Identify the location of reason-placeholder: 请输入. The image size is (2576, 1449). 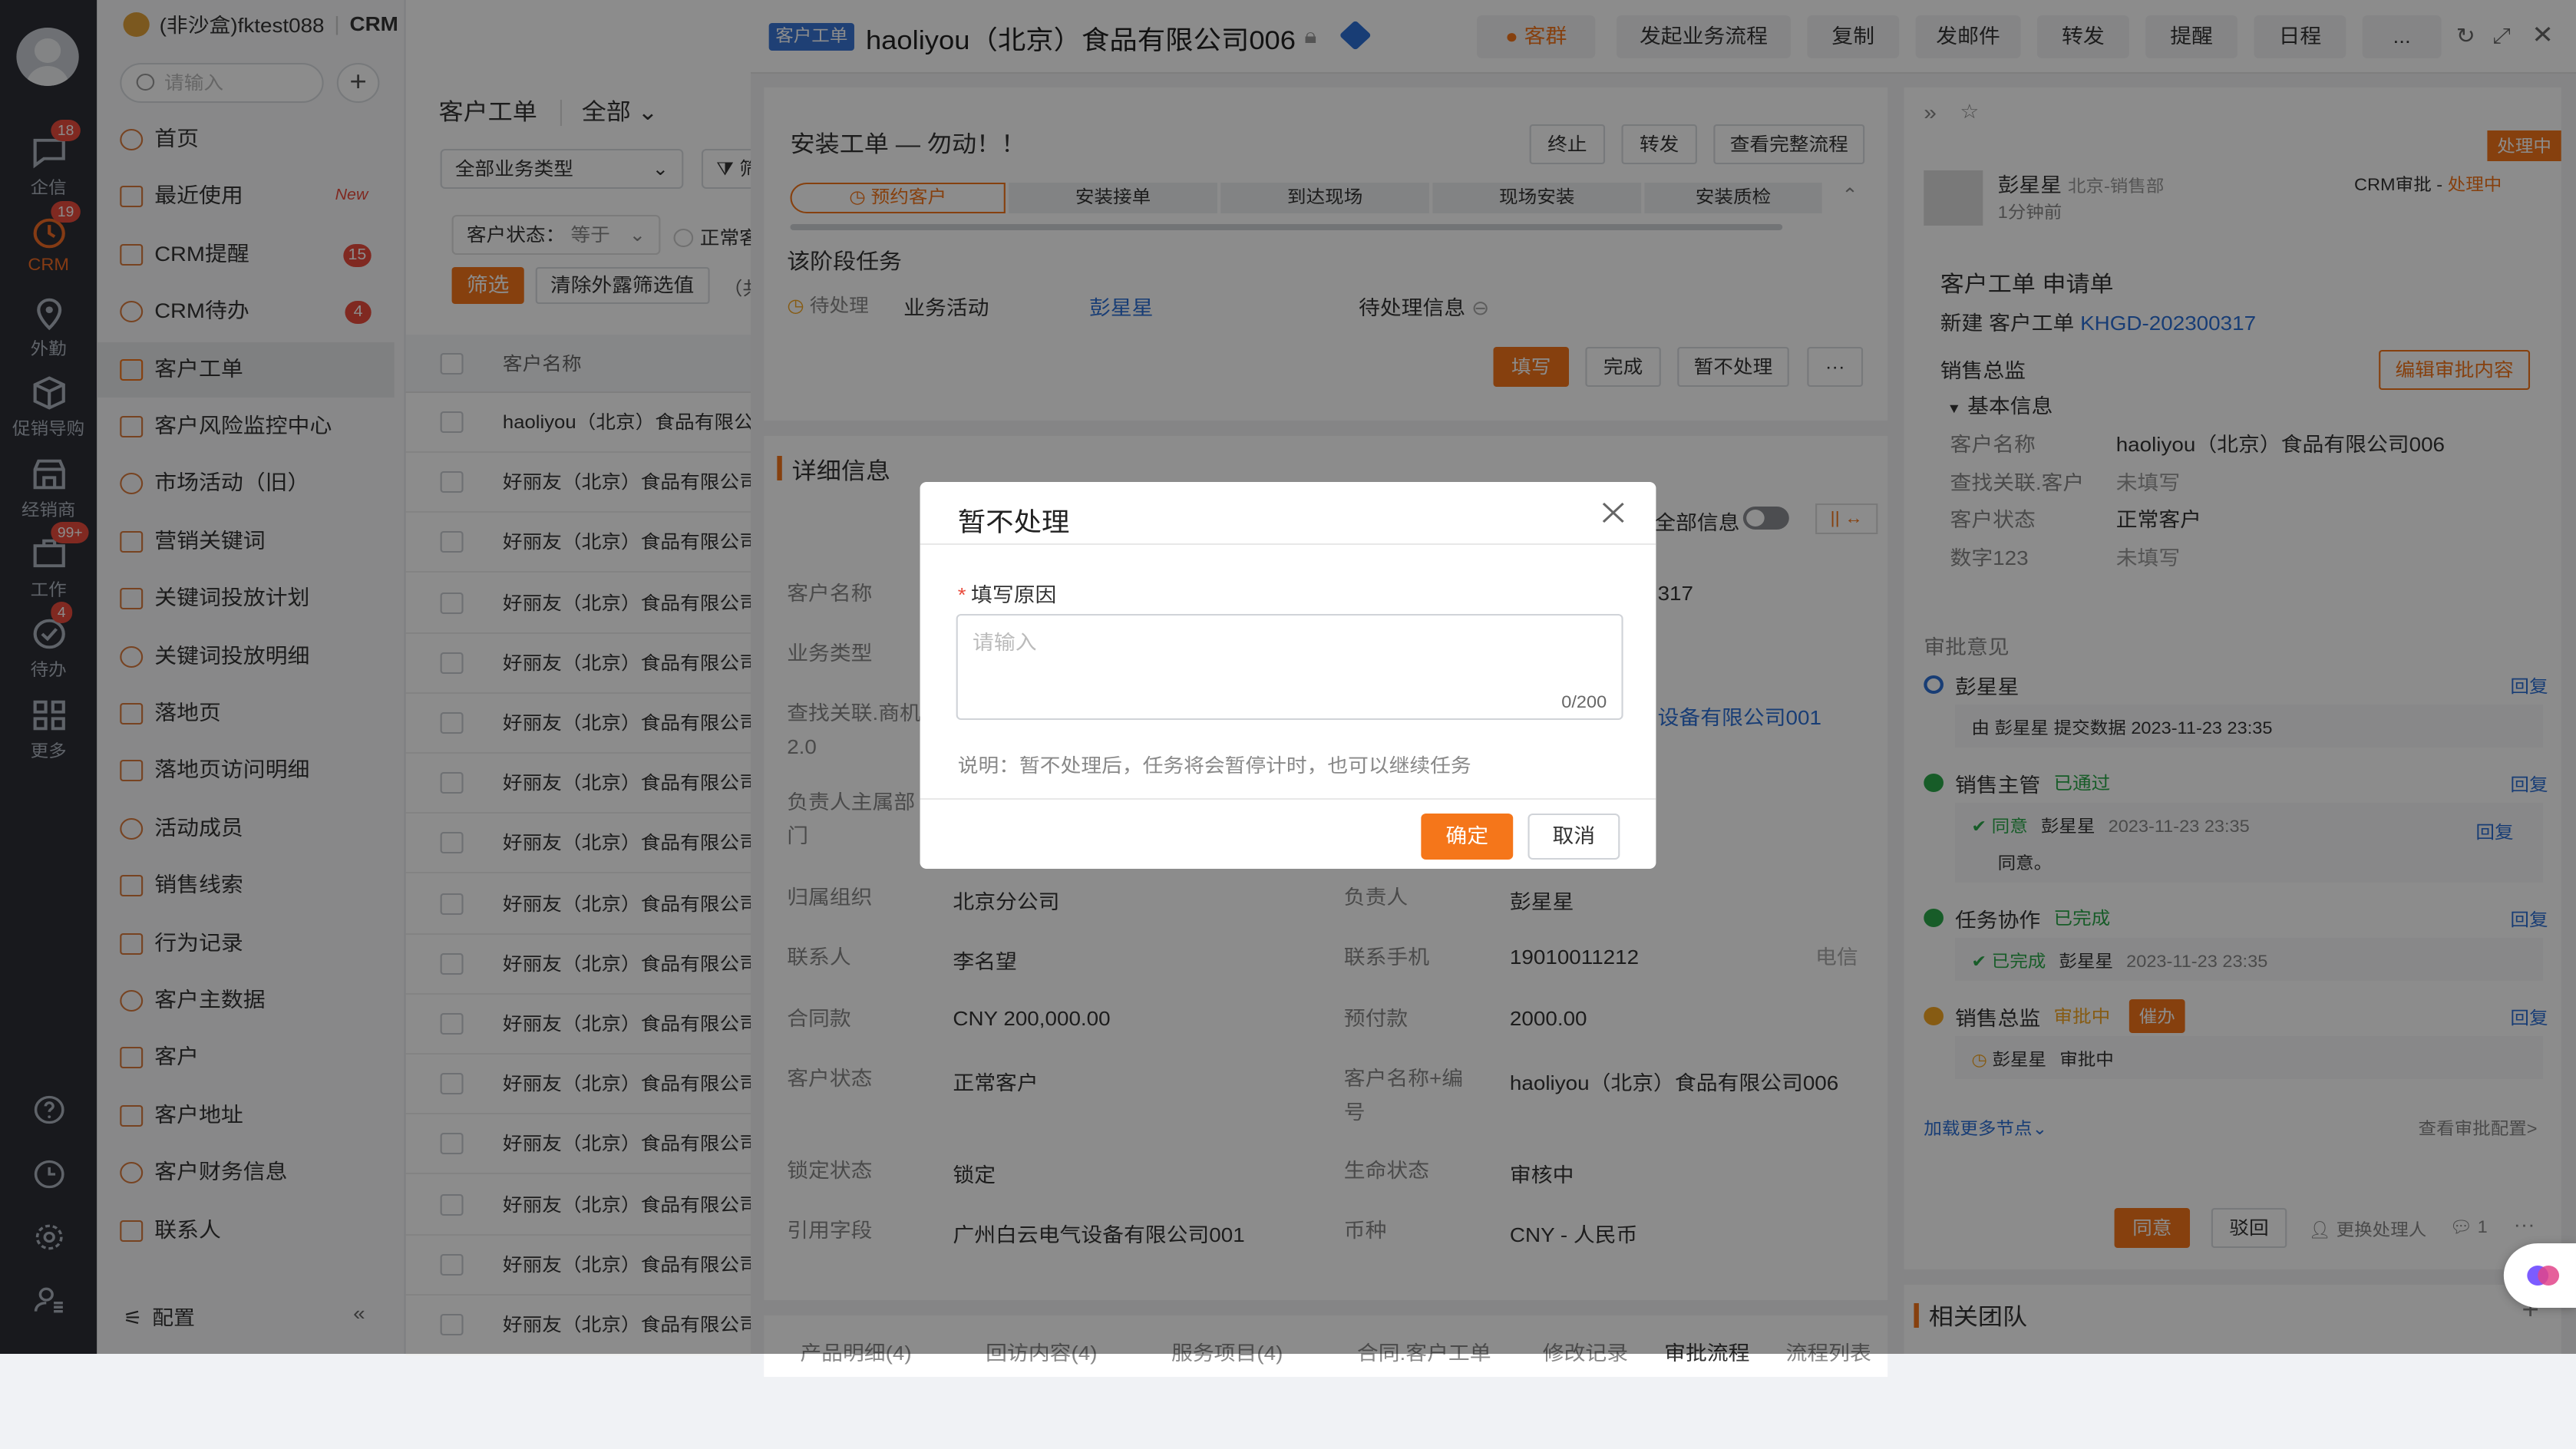
(1005, 642).